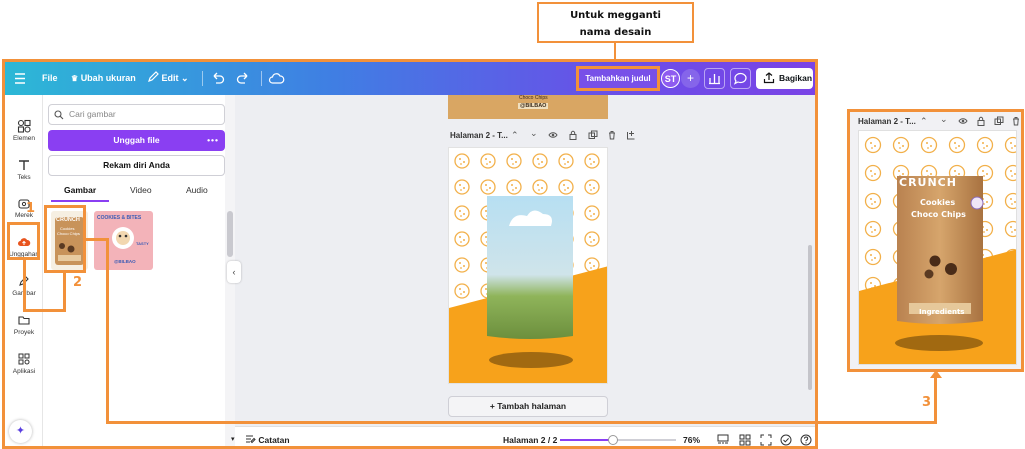  Describe the element at coordinates (24, 320) in the screenshot. I see `folder-icon` at that location.